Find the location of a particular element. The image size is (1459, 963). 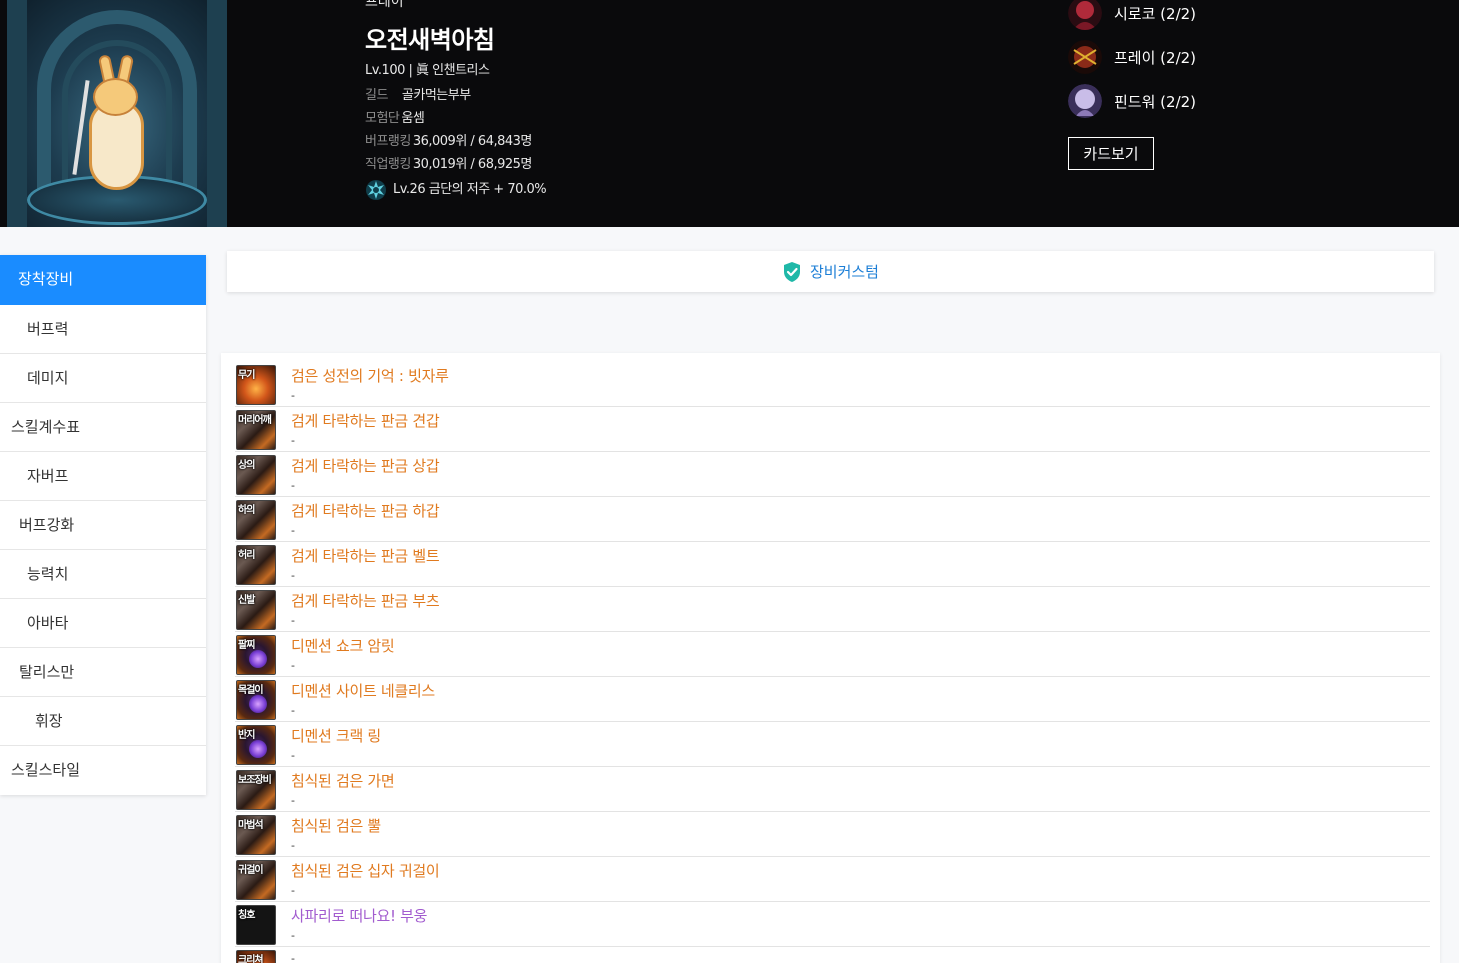

equipment-slot-label: 목걸이 is located at coordinates (251, 690).